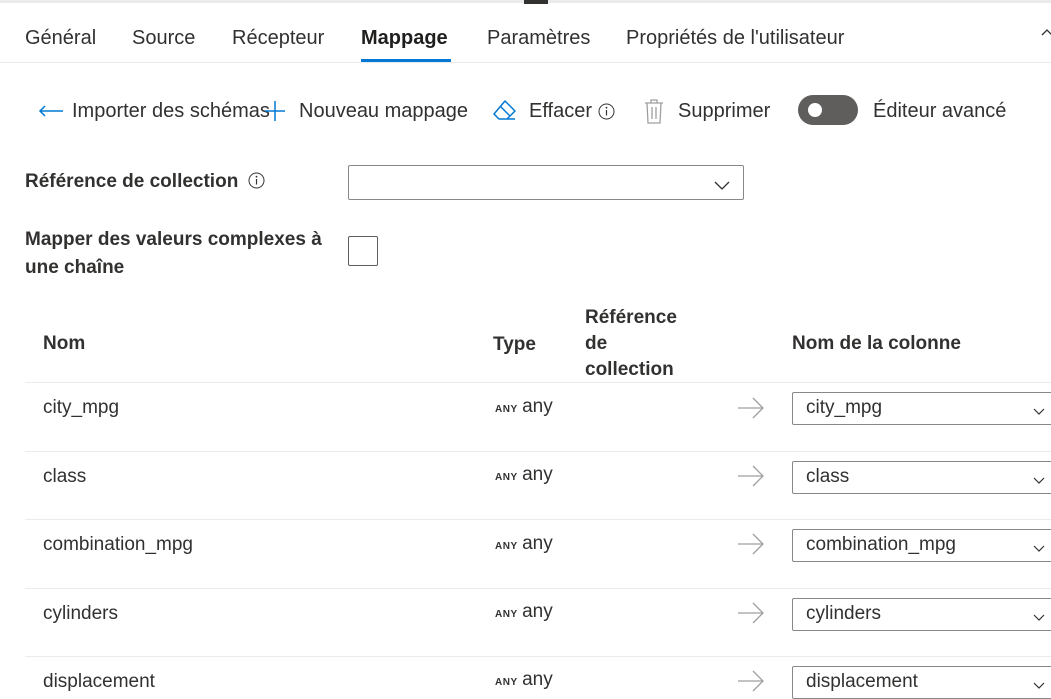 The width and height of the screenshot is (1051, 699). I want to click on collection-reference-label: Référence de collection, so click(145, 183).